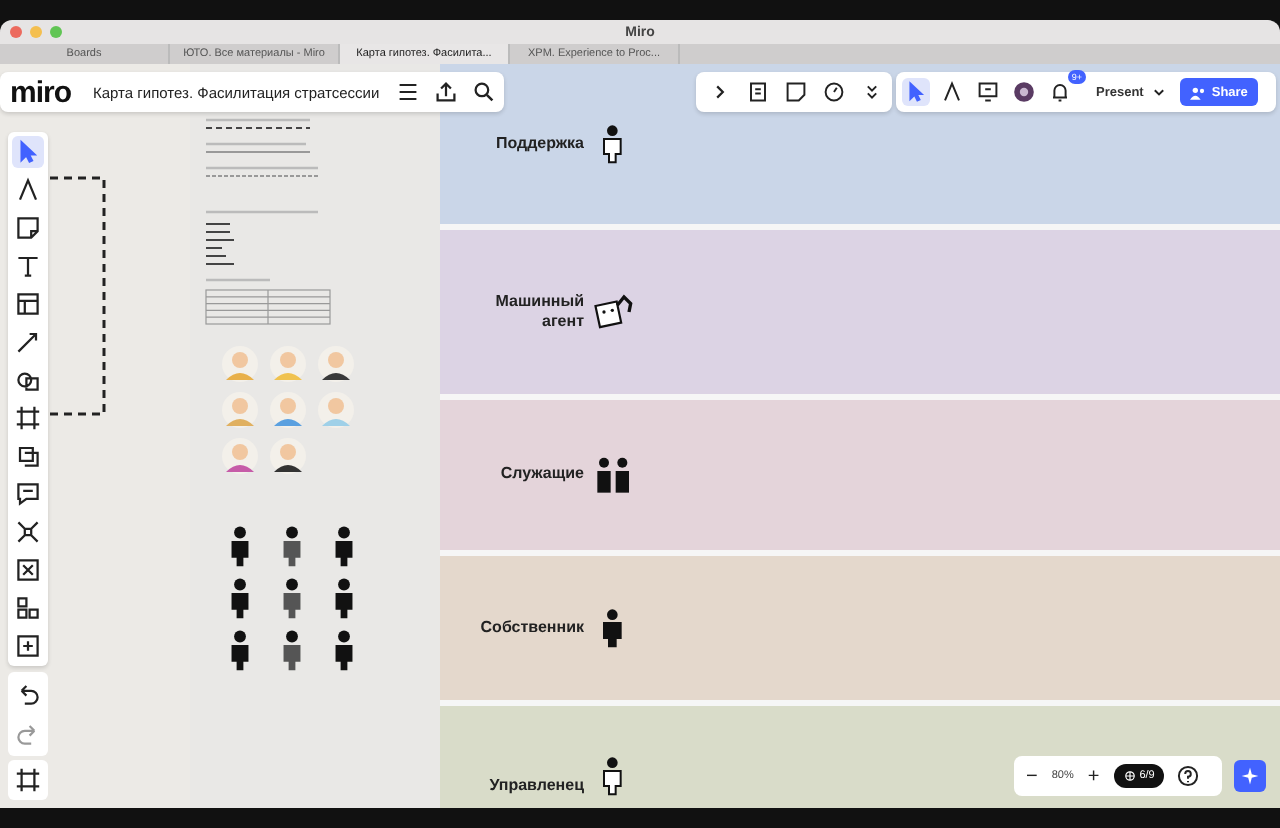 This screenshot has height=828, width=1280. Describe the element at coordinates (531, 628) in the screenshot. I see `lane-label: Собственник` at that location.